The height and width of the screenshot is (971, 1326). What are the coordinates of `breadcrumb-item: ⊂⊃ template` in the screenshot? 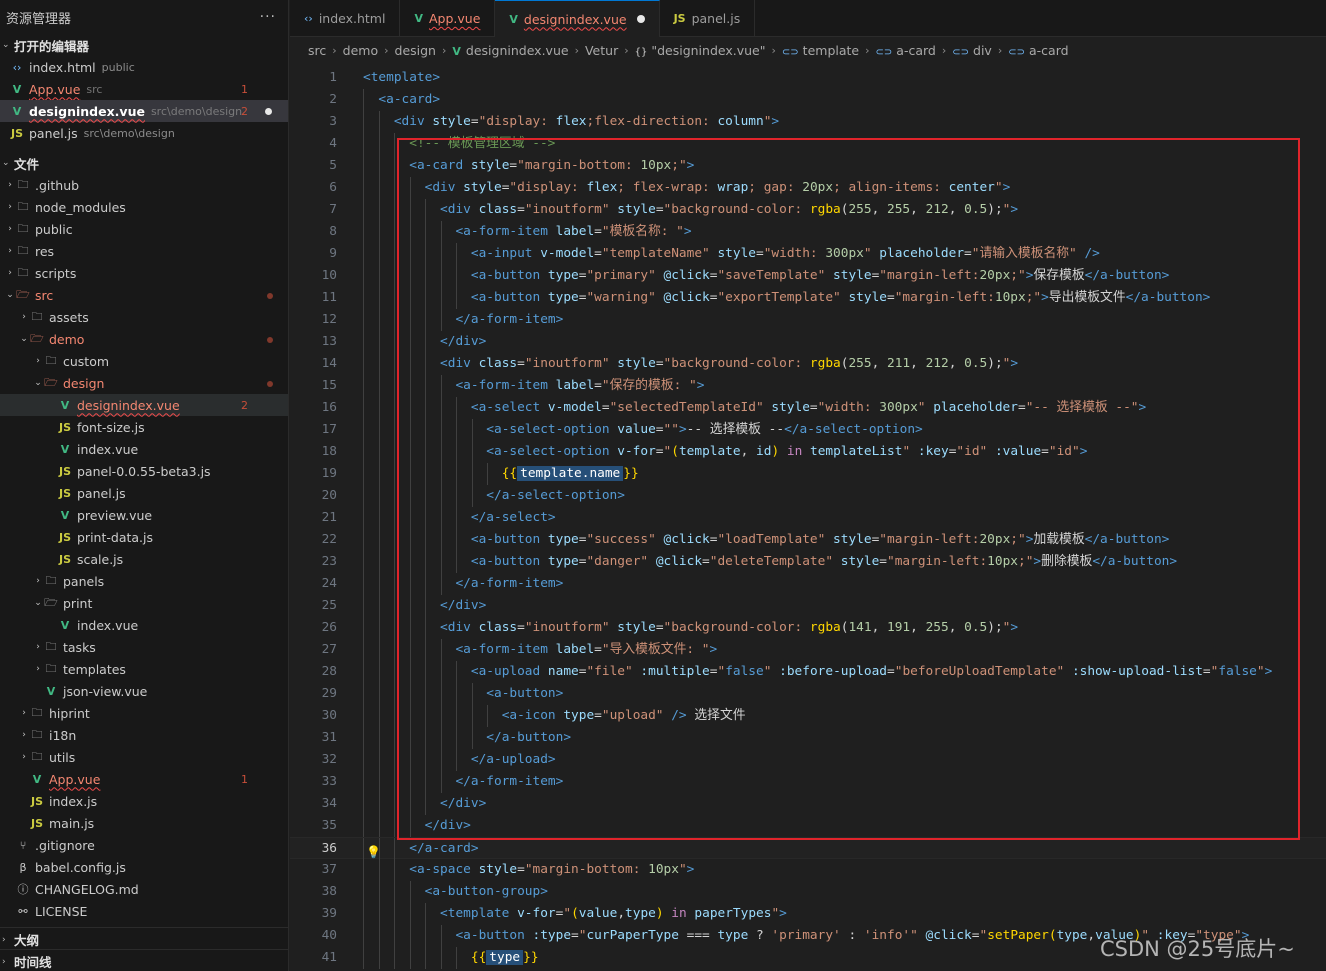 It's located at (820, 50).